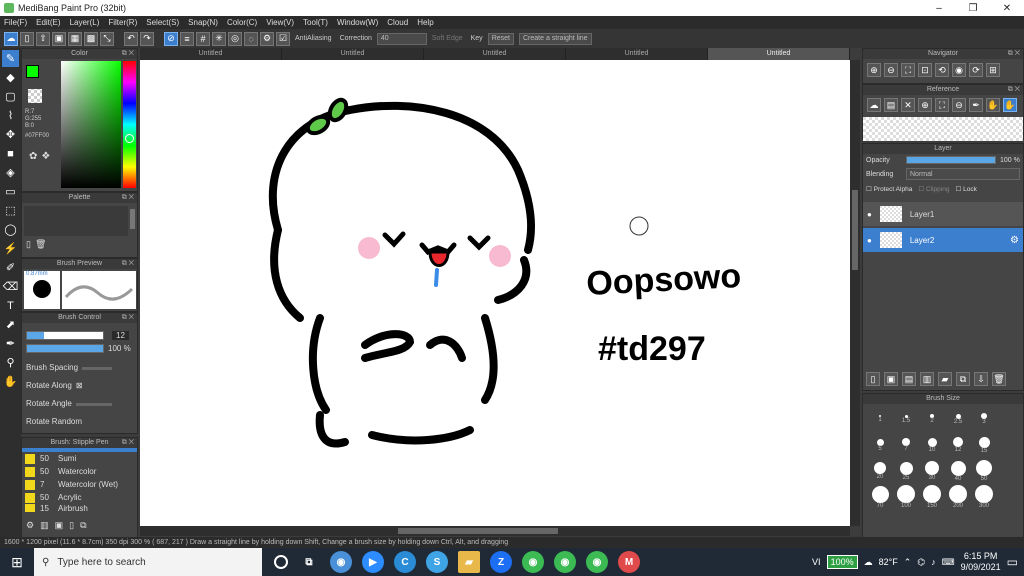 This screenshot has width=1024, height=576. Describe the element at coordinates (45, 156) in the screenshot. I see `color-picker-icon: ❖` at that location.